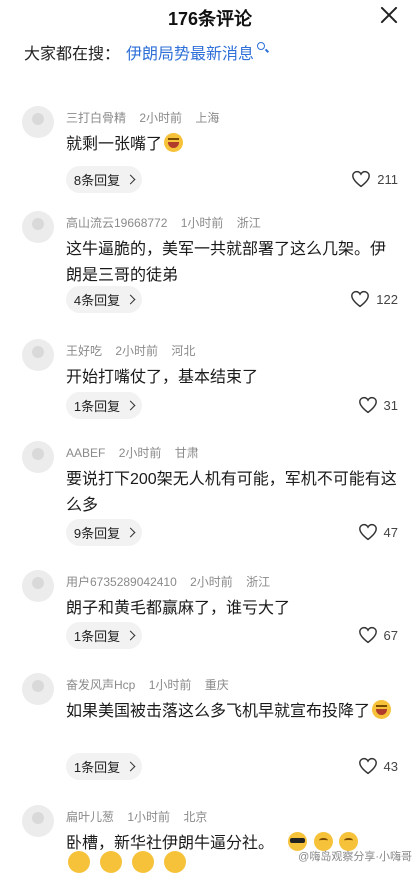 The image size is (420, 873). I want to click on search-prefix: 大家都在搜：, so click(72, 54).